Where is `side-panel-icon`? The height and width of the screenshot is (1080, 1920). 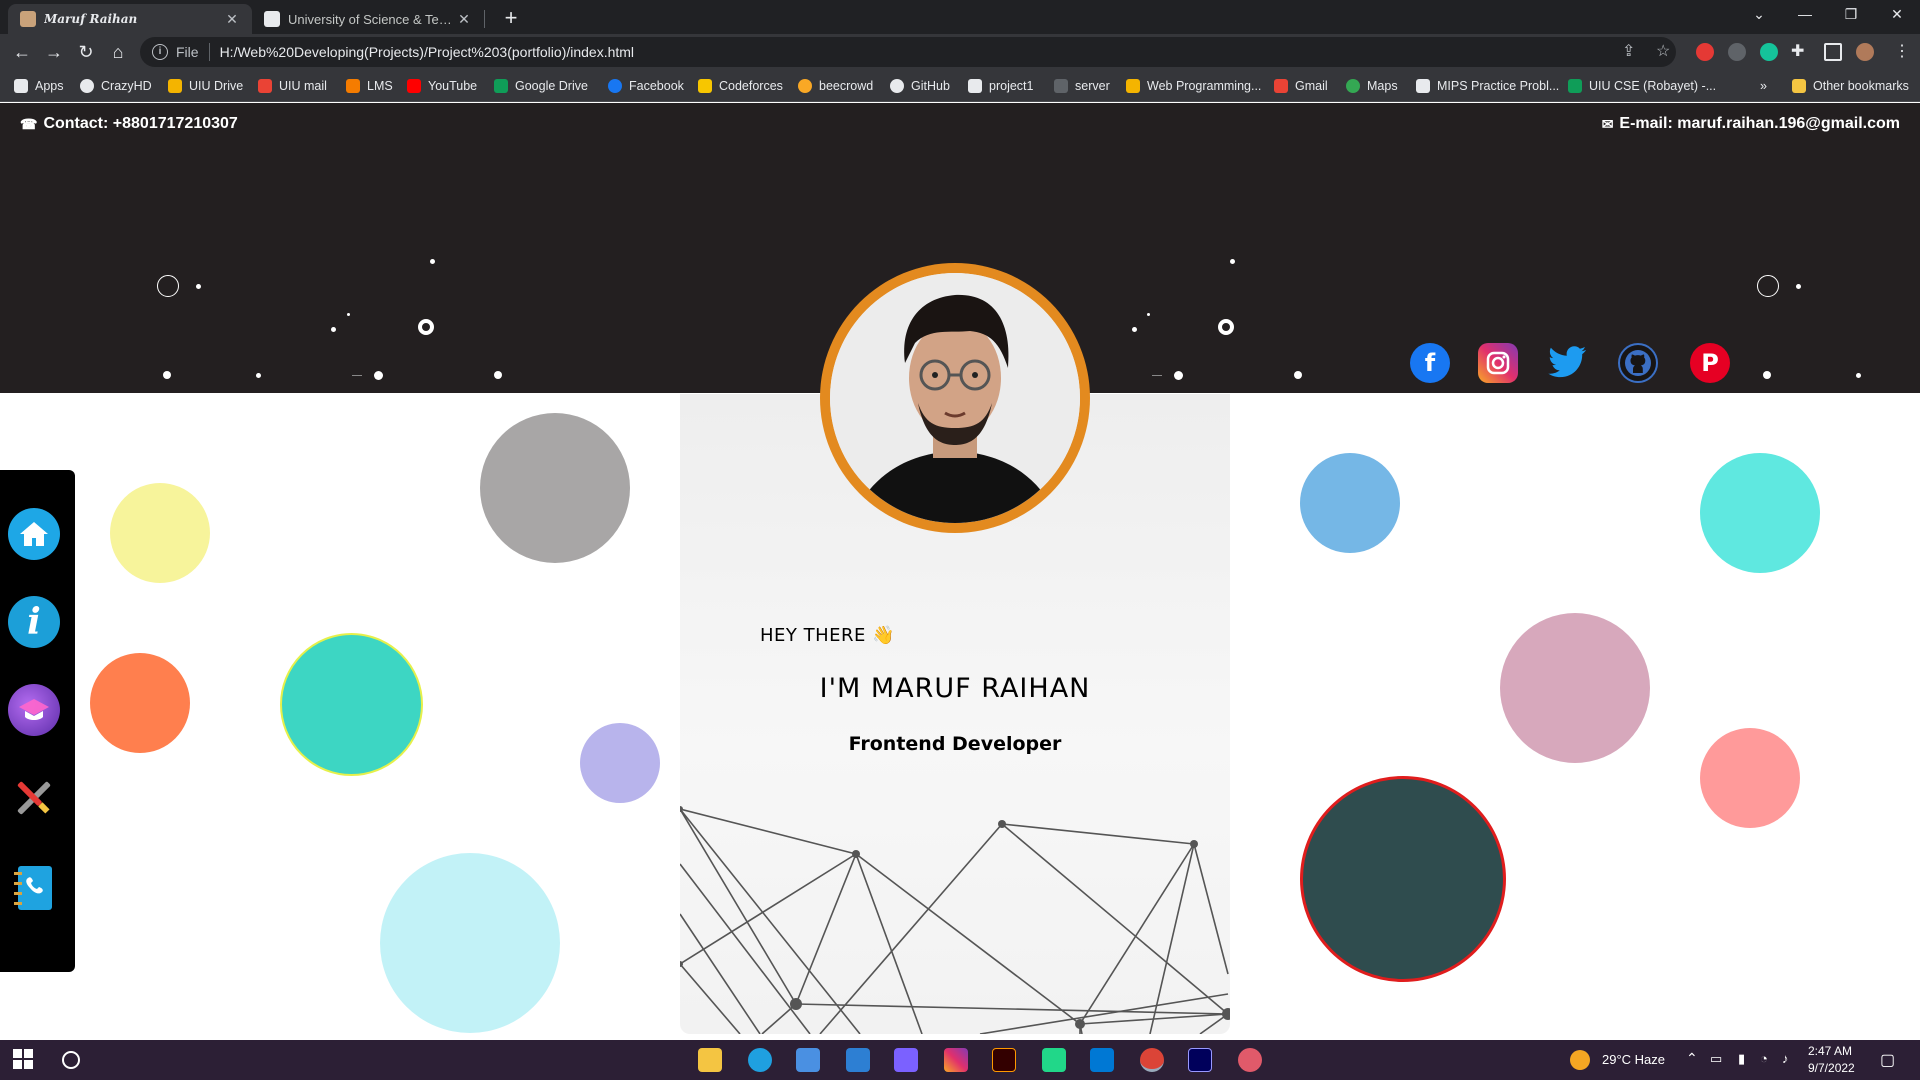
side-panel-icon is located at coordinates (1833, 52).